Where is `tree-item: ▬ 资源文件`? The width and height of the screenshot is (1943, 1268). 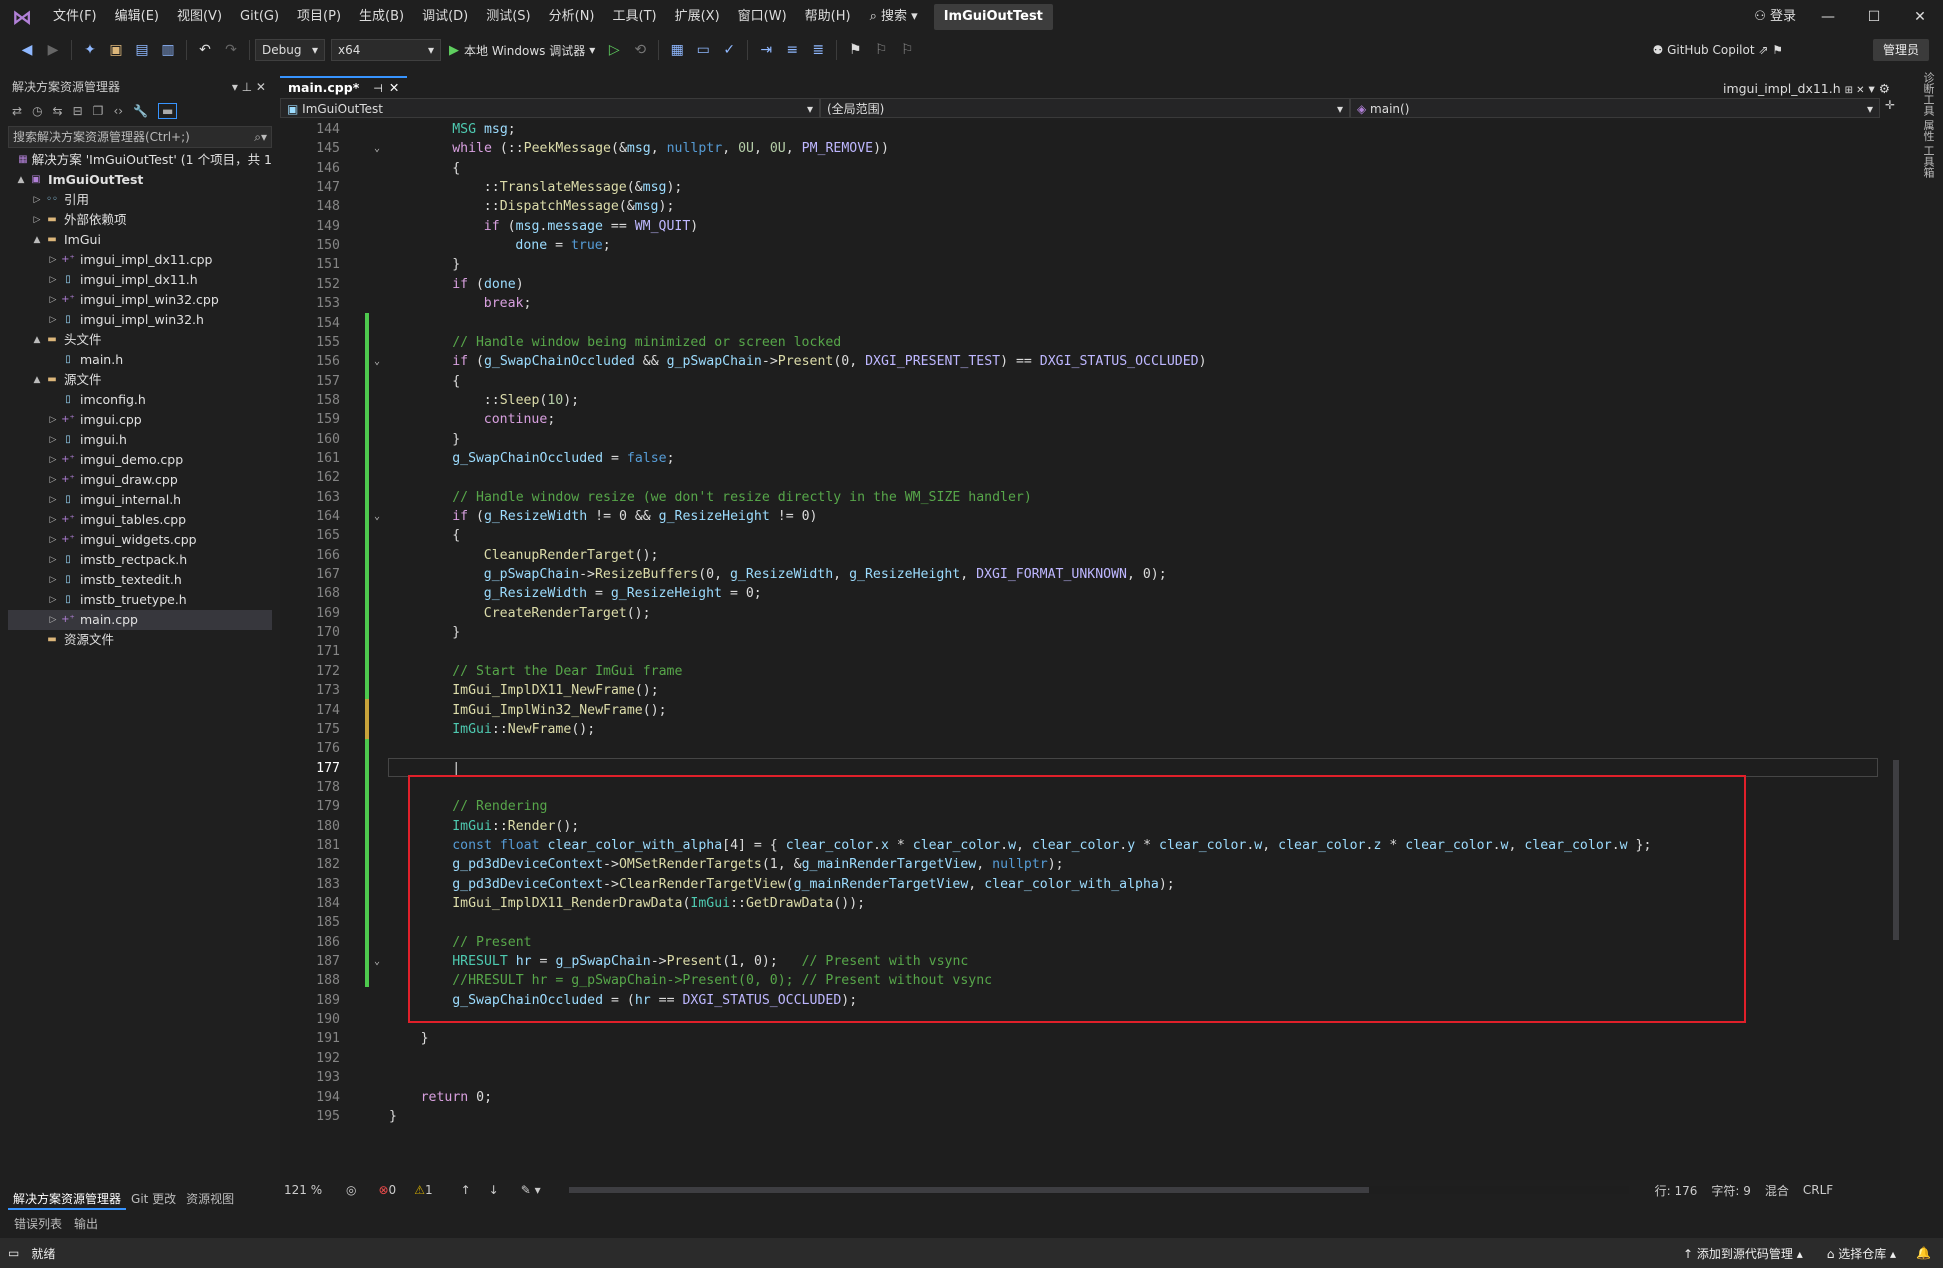
tree-item: ▬ 资源文件 is located at coordinates (140, 640).